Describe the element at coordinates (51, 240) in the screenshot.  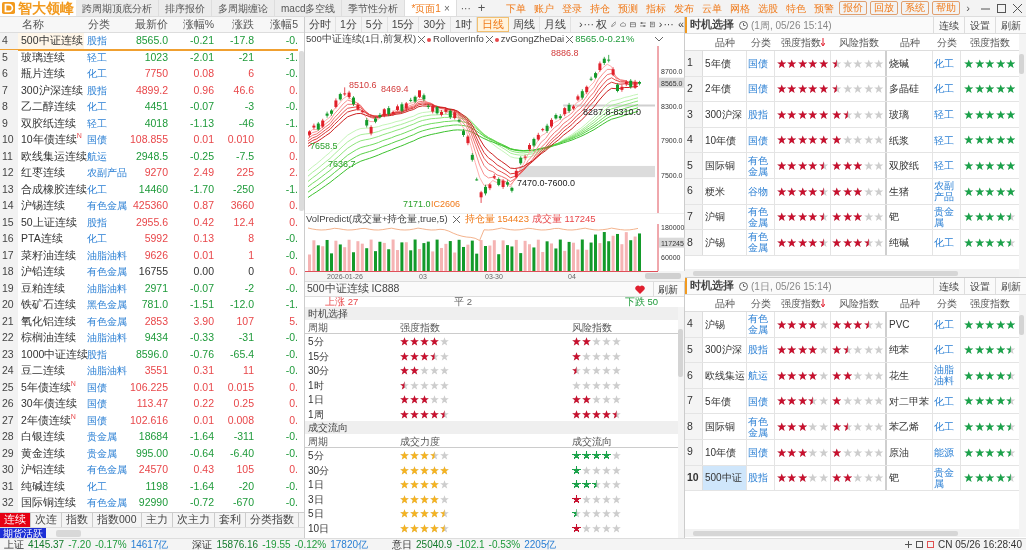
I see `instrument-name: PTA连续` at that location.